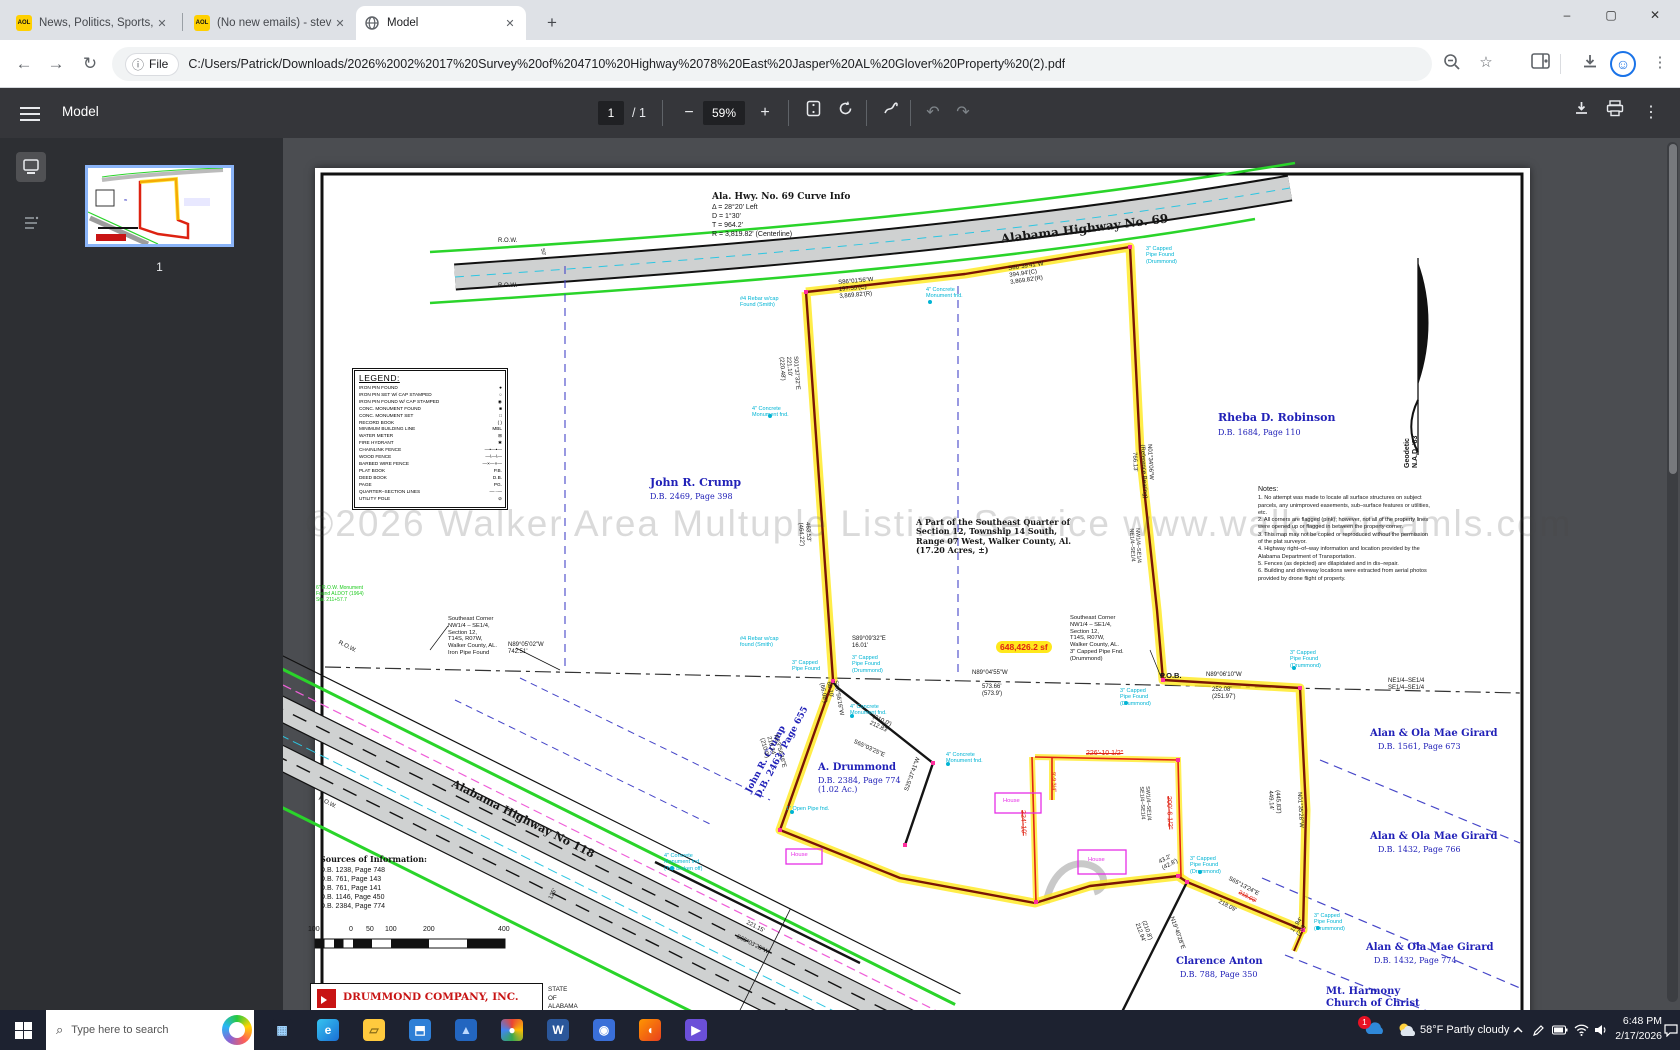 The height and width of the screenshot is (1050, 1680). I want to click on curve-info-title: Ala. Hwy. No. 69 Curve Info, so click(781, 197).